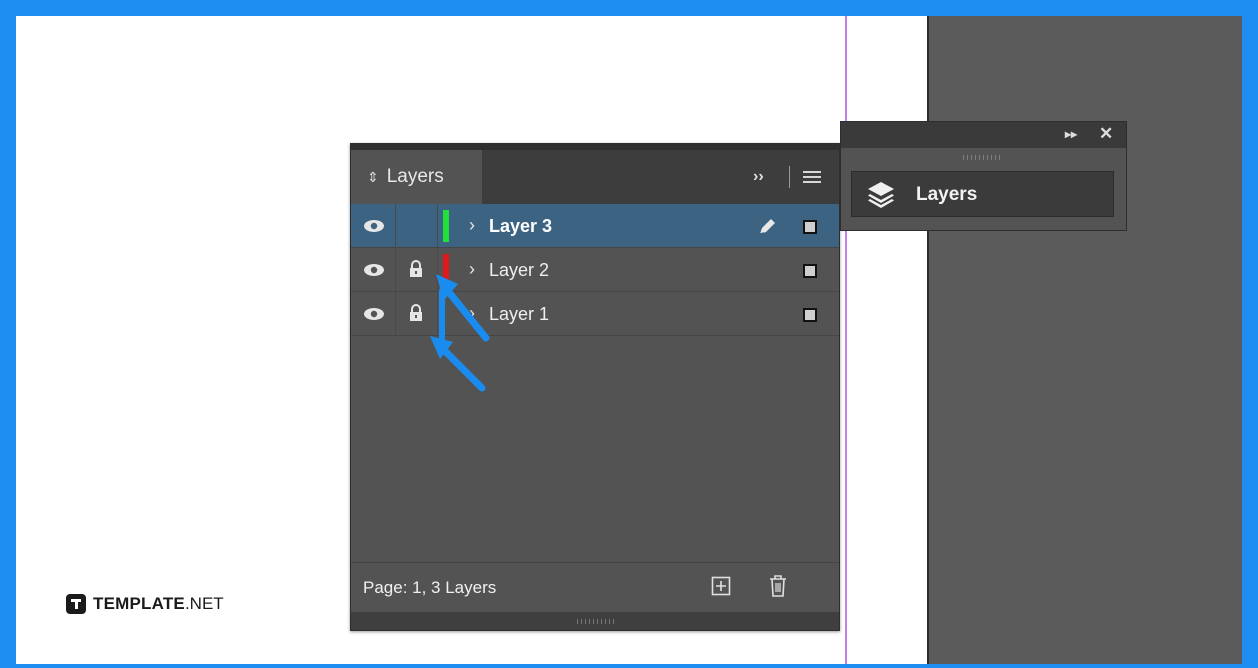  What do you see at coordinates (846, 340) in the screenshot?
I see `margin-guide` at bounding box center [846, 340].